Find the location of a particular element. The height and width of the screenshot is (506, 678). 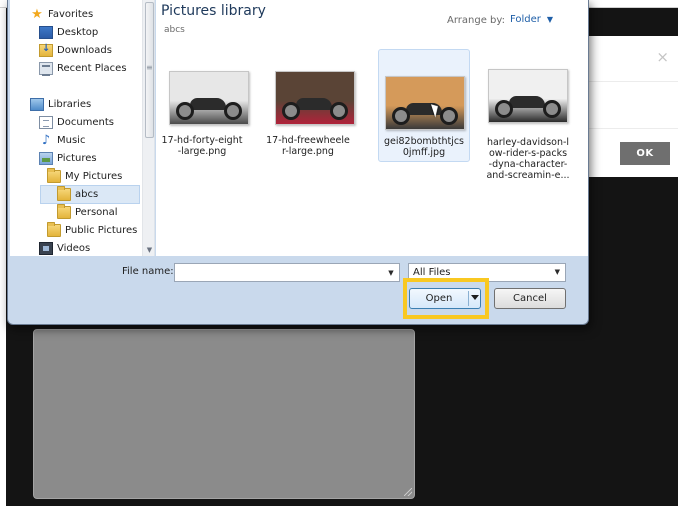

nav-scrollbar: ▼ is located at coordinates (148, 128).